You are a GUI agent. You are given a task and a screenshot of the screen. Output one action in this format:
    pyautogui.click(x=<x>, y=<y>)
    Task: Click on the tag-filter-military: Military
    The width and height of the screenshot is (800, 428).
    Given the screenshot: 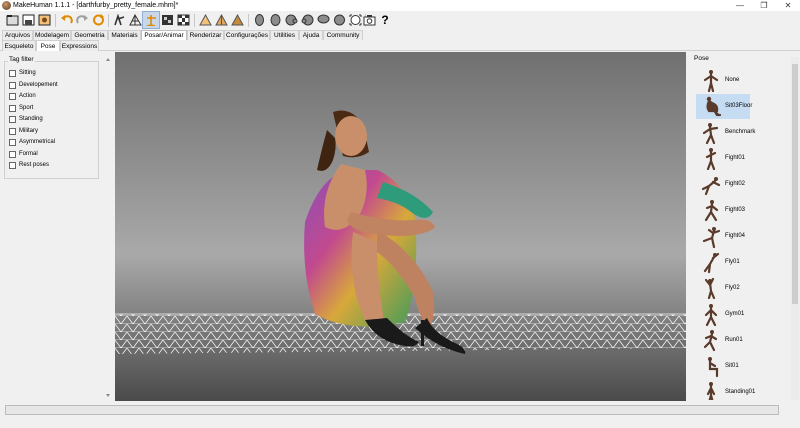 What is the action you would take?
    pyautogui.click(x=23, y=131)
    